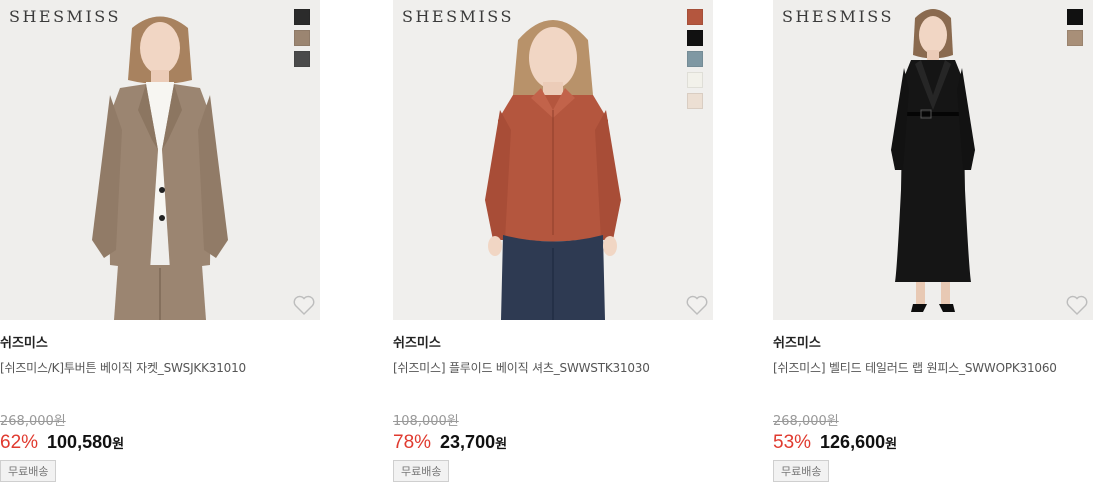 This screenshot has height=491, width=1100. Describe the element at coordinates (412, 442) in the screenshot. I see `discount-rate: 78%` at that location.